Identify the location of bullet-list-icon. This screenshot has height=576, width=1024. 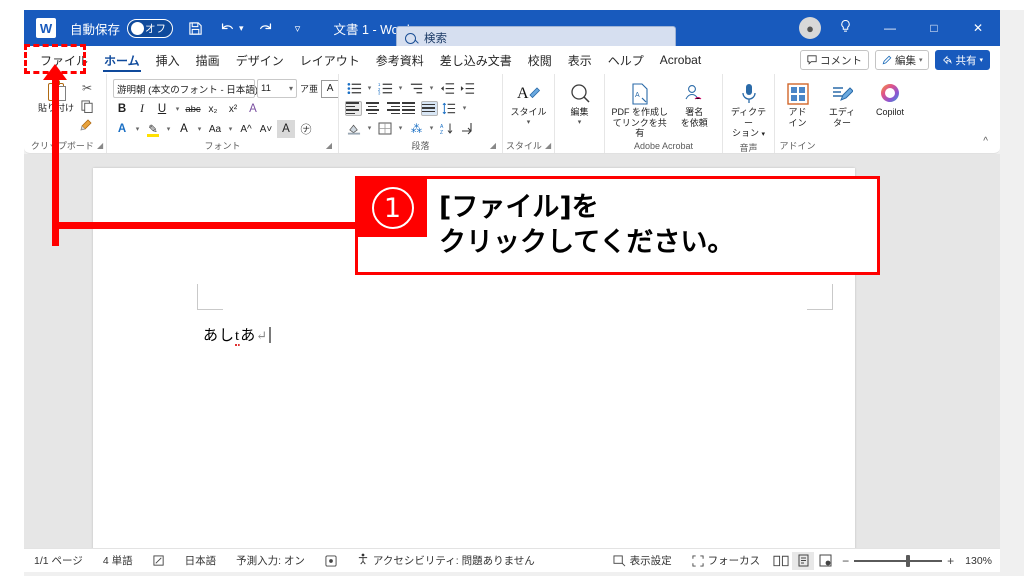
(354, 88).